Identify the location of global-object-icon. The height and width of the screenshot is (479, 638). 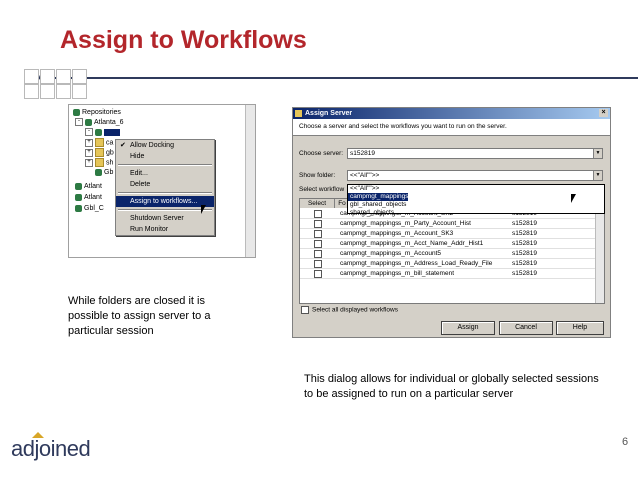
(98, 172).